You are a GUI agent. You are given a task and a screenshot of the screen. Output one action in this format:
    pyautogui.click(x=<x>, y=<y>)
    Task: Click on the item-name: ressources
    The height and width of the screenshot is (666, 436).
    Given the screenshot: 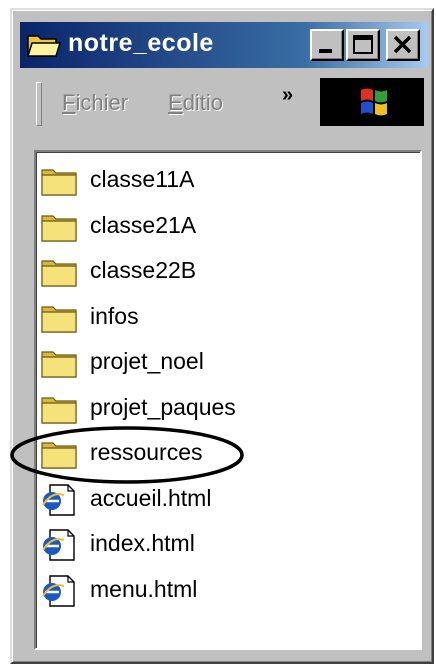 What is the action you would take?
    pyautogui.click(x=146, y=452)
    